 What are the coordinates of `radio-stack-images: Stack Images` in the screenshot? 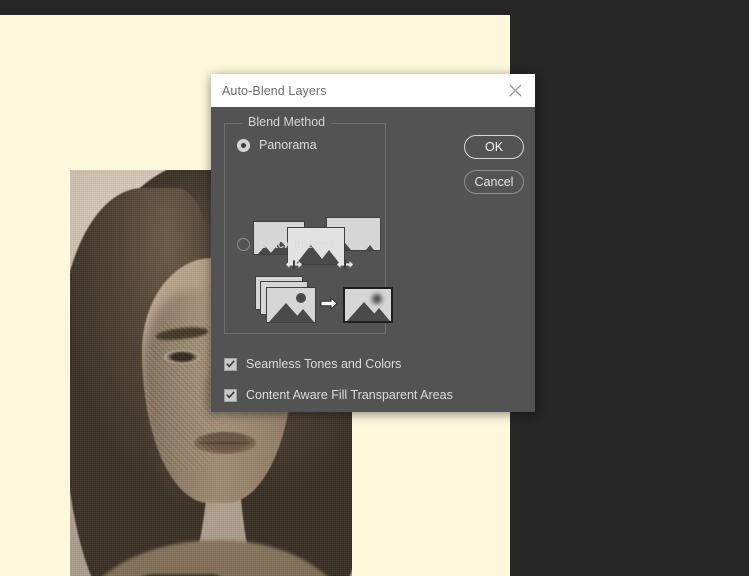 It's located at (286, 244).